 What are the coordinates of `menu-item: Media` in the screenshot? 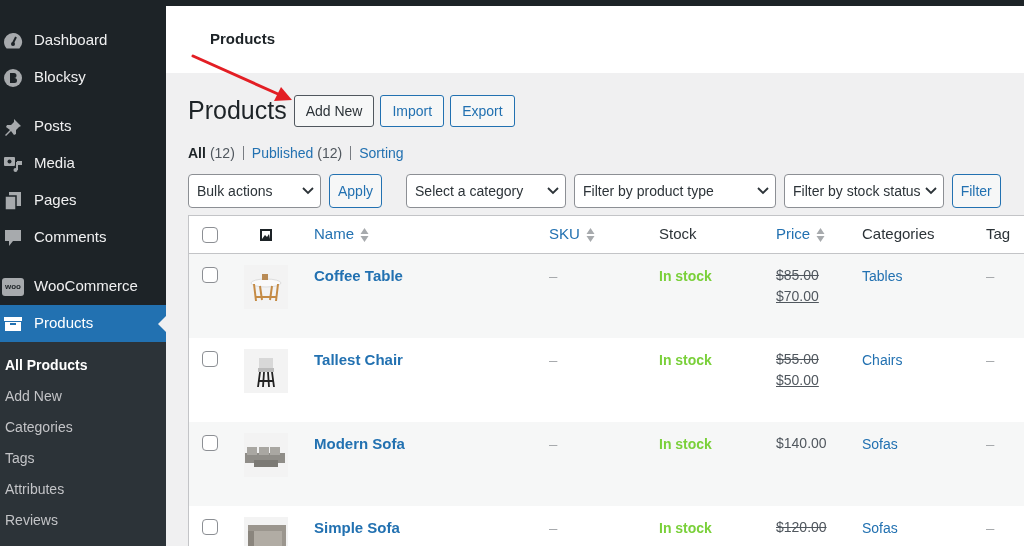 It's located at (83, 163).